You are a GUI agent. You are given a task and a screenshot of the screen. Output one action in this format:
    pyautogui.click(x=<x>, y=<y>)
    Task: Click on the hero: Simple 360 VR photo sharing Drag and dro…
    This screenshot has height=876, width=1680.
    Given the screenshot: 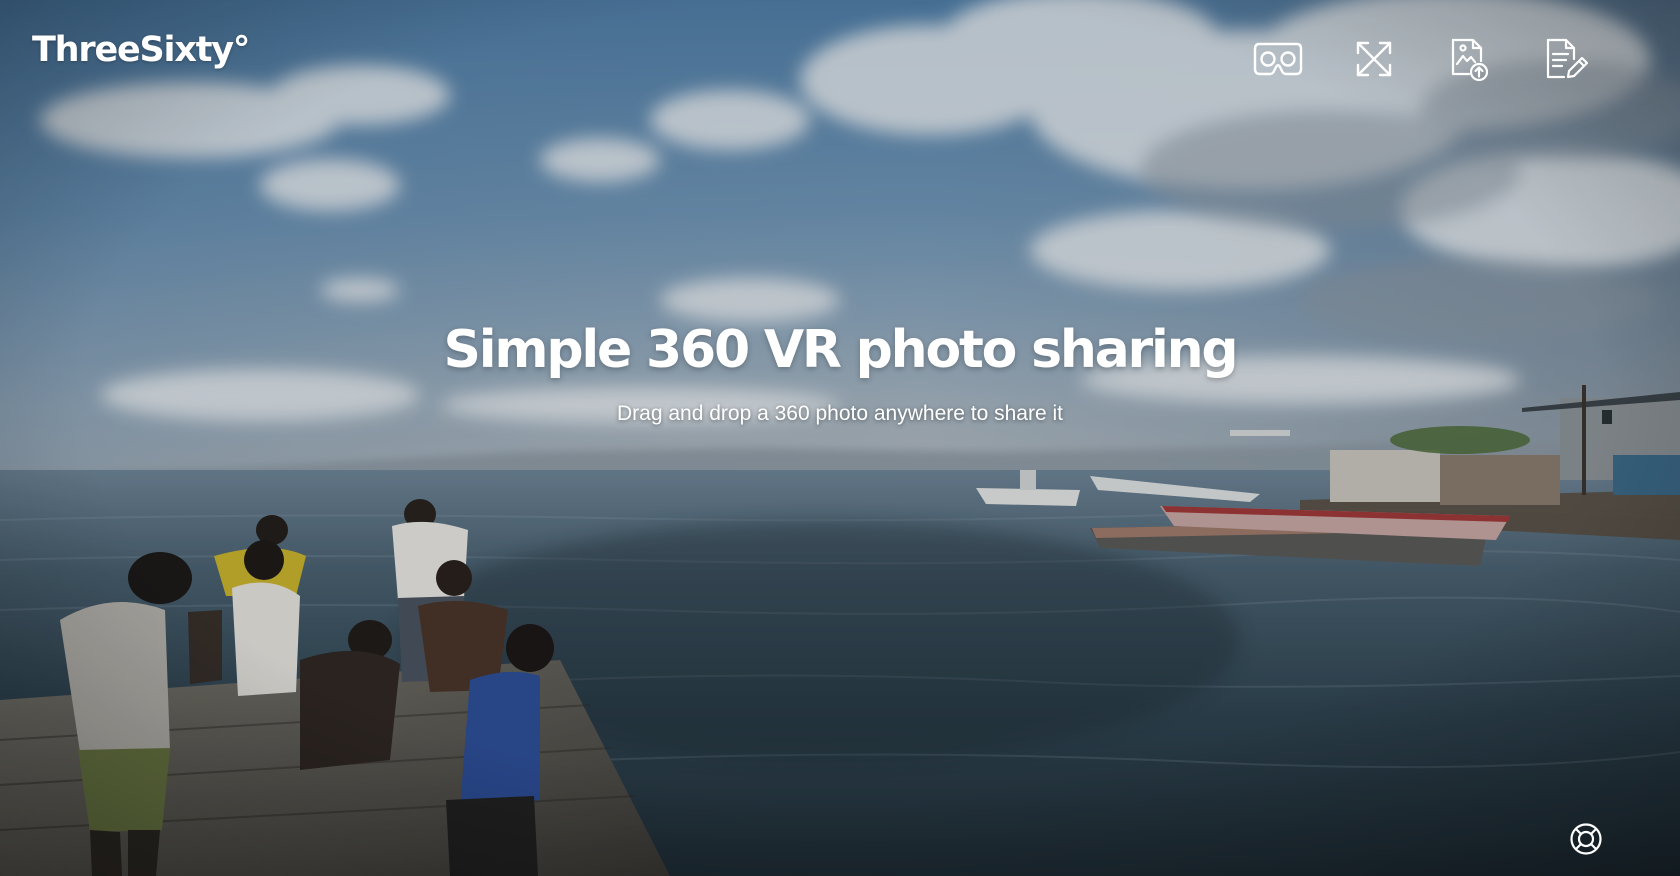 What is the action you would take?
    pyautogui.click(x=840, y=373)
    